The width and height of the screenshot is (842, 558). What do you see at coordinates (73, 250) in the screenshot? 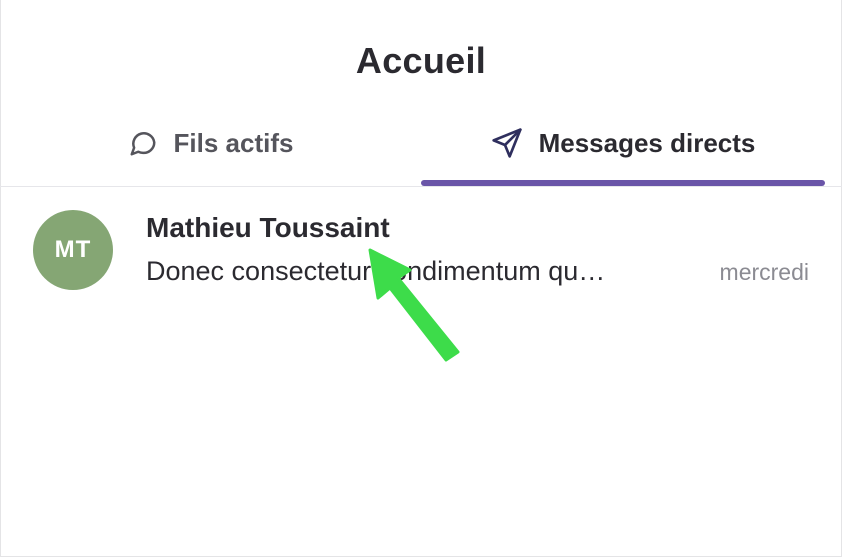
I see `avatar: MT` at bounding box center [73, 250].